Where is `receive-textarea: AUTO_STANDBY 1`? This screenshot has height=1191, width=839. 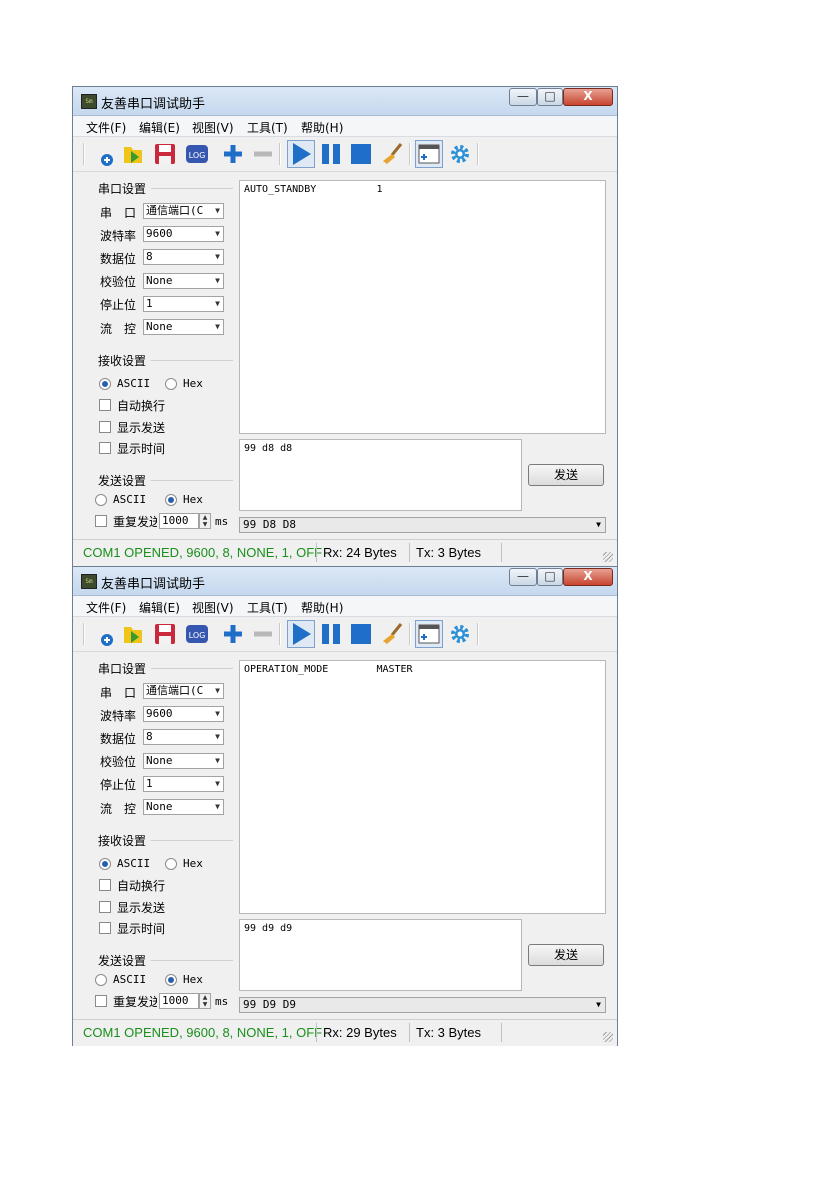 receive-textarea: AUTO_STANDBY 1 is located at coordinates (422, 307).